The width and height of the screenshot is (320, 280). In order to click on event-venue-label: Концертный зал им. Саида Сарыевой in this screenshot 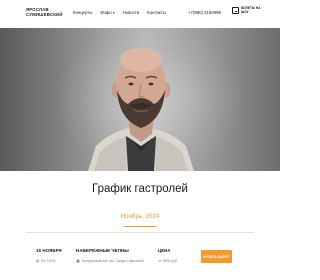, I will do `click(112, 261)`.